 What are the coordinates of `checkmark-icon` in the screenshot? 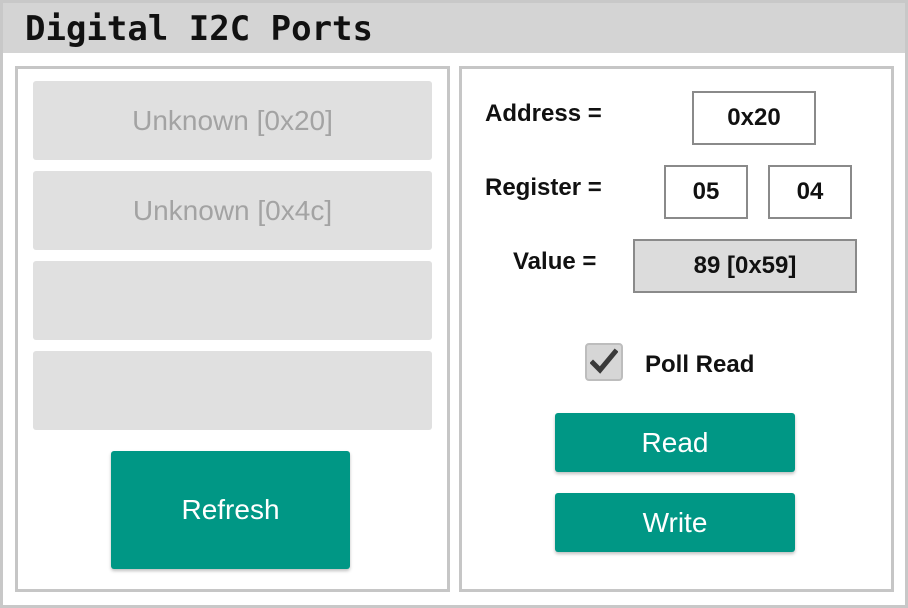 It's located at (604, 361).